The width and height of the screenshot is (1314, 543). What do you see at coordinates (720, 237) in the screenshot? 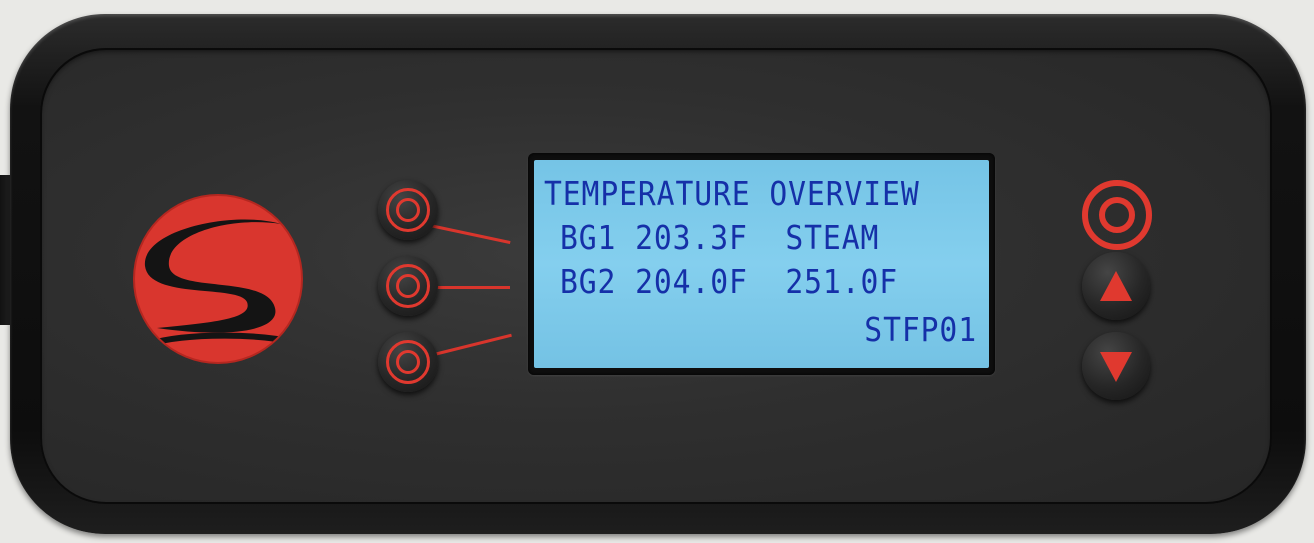
I see `lcd-line-bg1: BG1 203.3F STEAM` at bounding box center [720, 237].